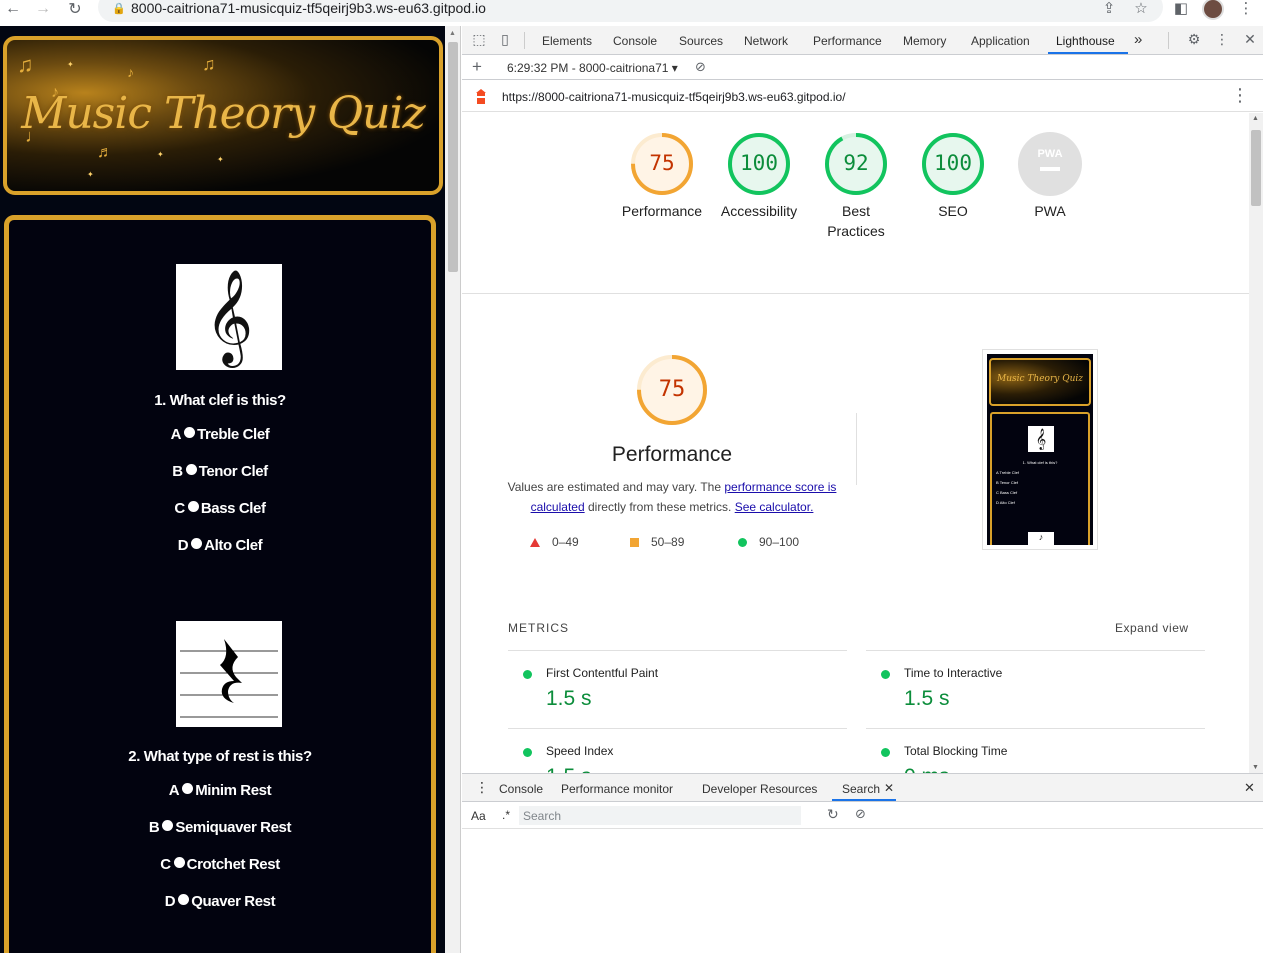  Describe the element at coordinates (1152, 628) in the screenshot. I see `expand-view-toggle: Expand view` at that location.